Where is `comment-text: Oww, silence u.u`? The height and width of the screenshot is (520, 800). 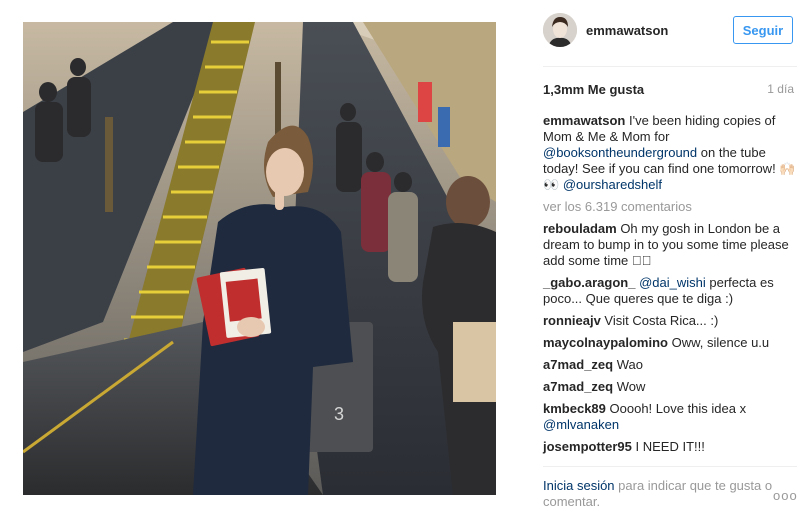 comment-text: Oww, silence u.u is located at coordinates (720, 342).